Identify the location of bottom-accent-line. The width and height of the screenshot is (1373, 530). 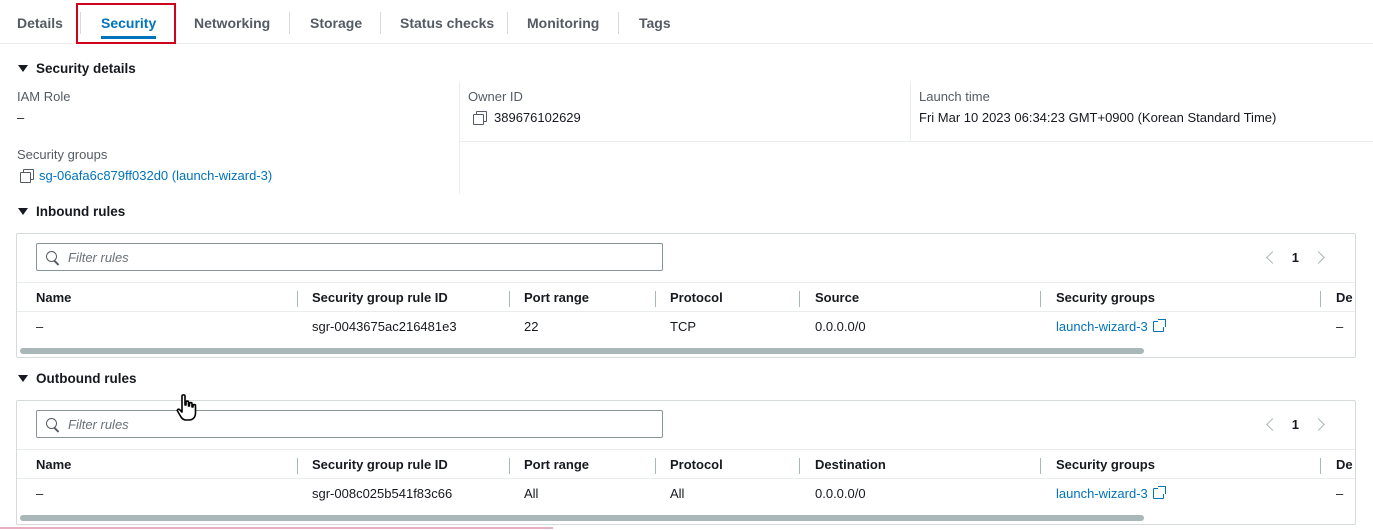
(276, 528).